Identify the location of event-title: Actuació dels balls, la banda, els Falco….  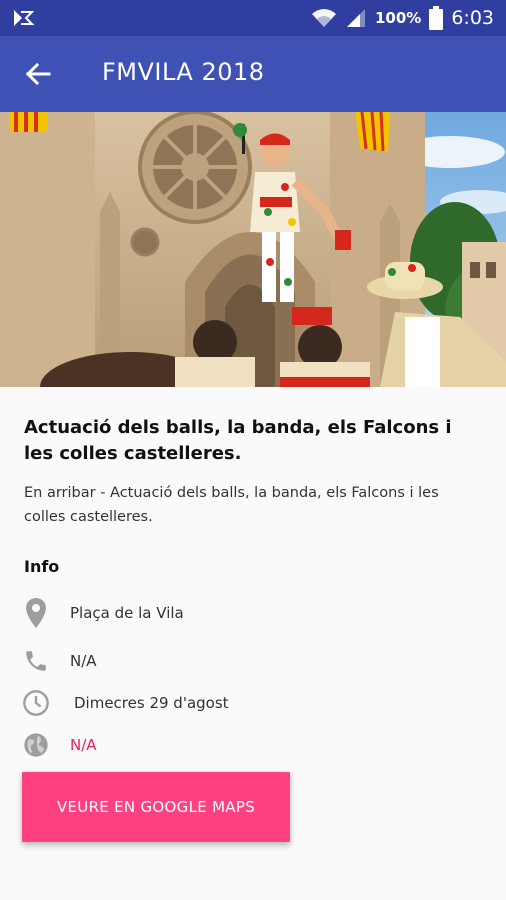
(238, 440).